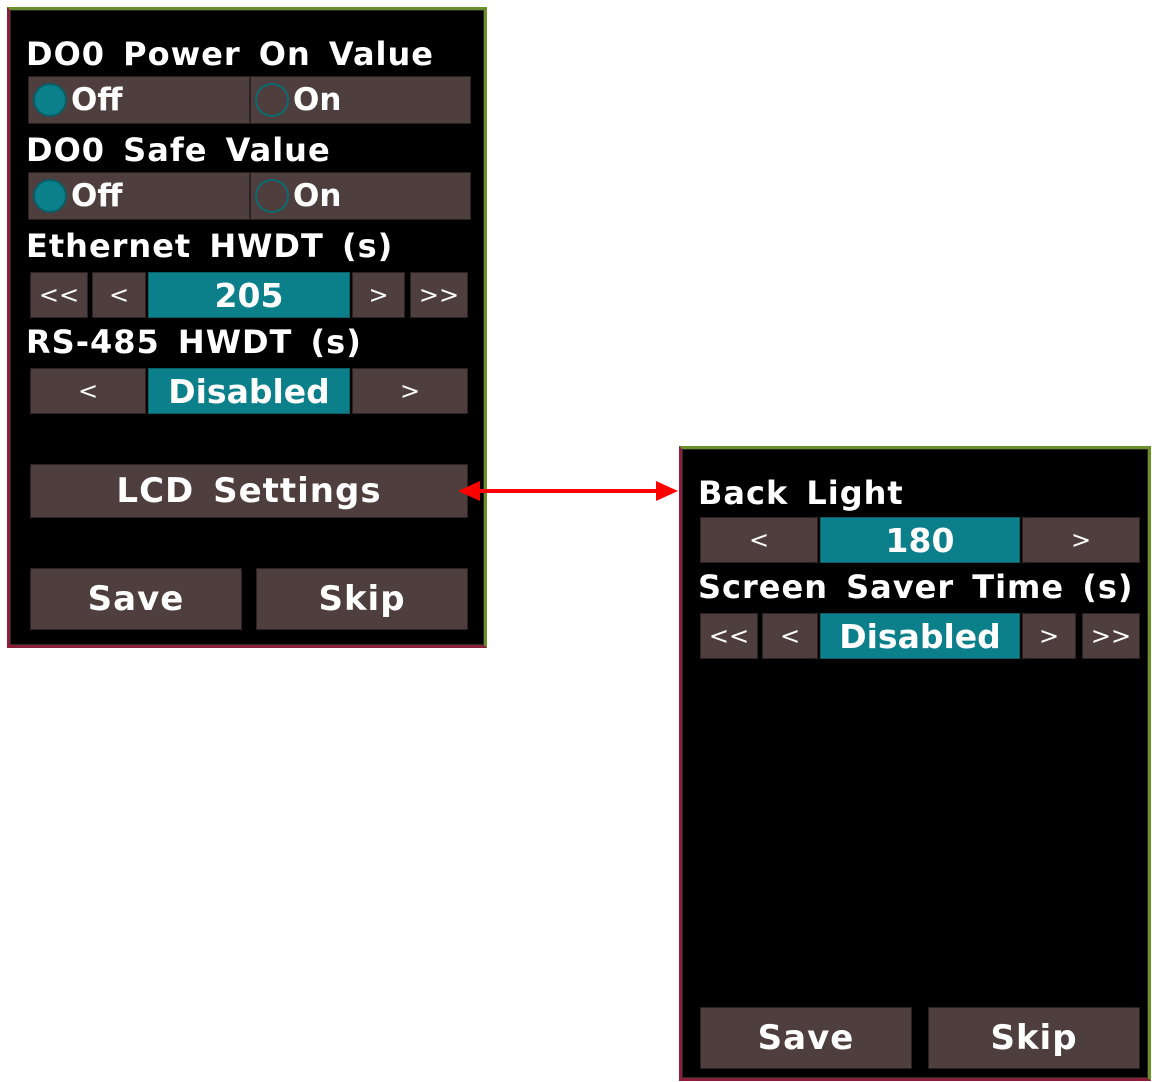 The height and width of the screenshot is (1082, 1152). I want to click on back-light-value: 180, so click(920, 540).